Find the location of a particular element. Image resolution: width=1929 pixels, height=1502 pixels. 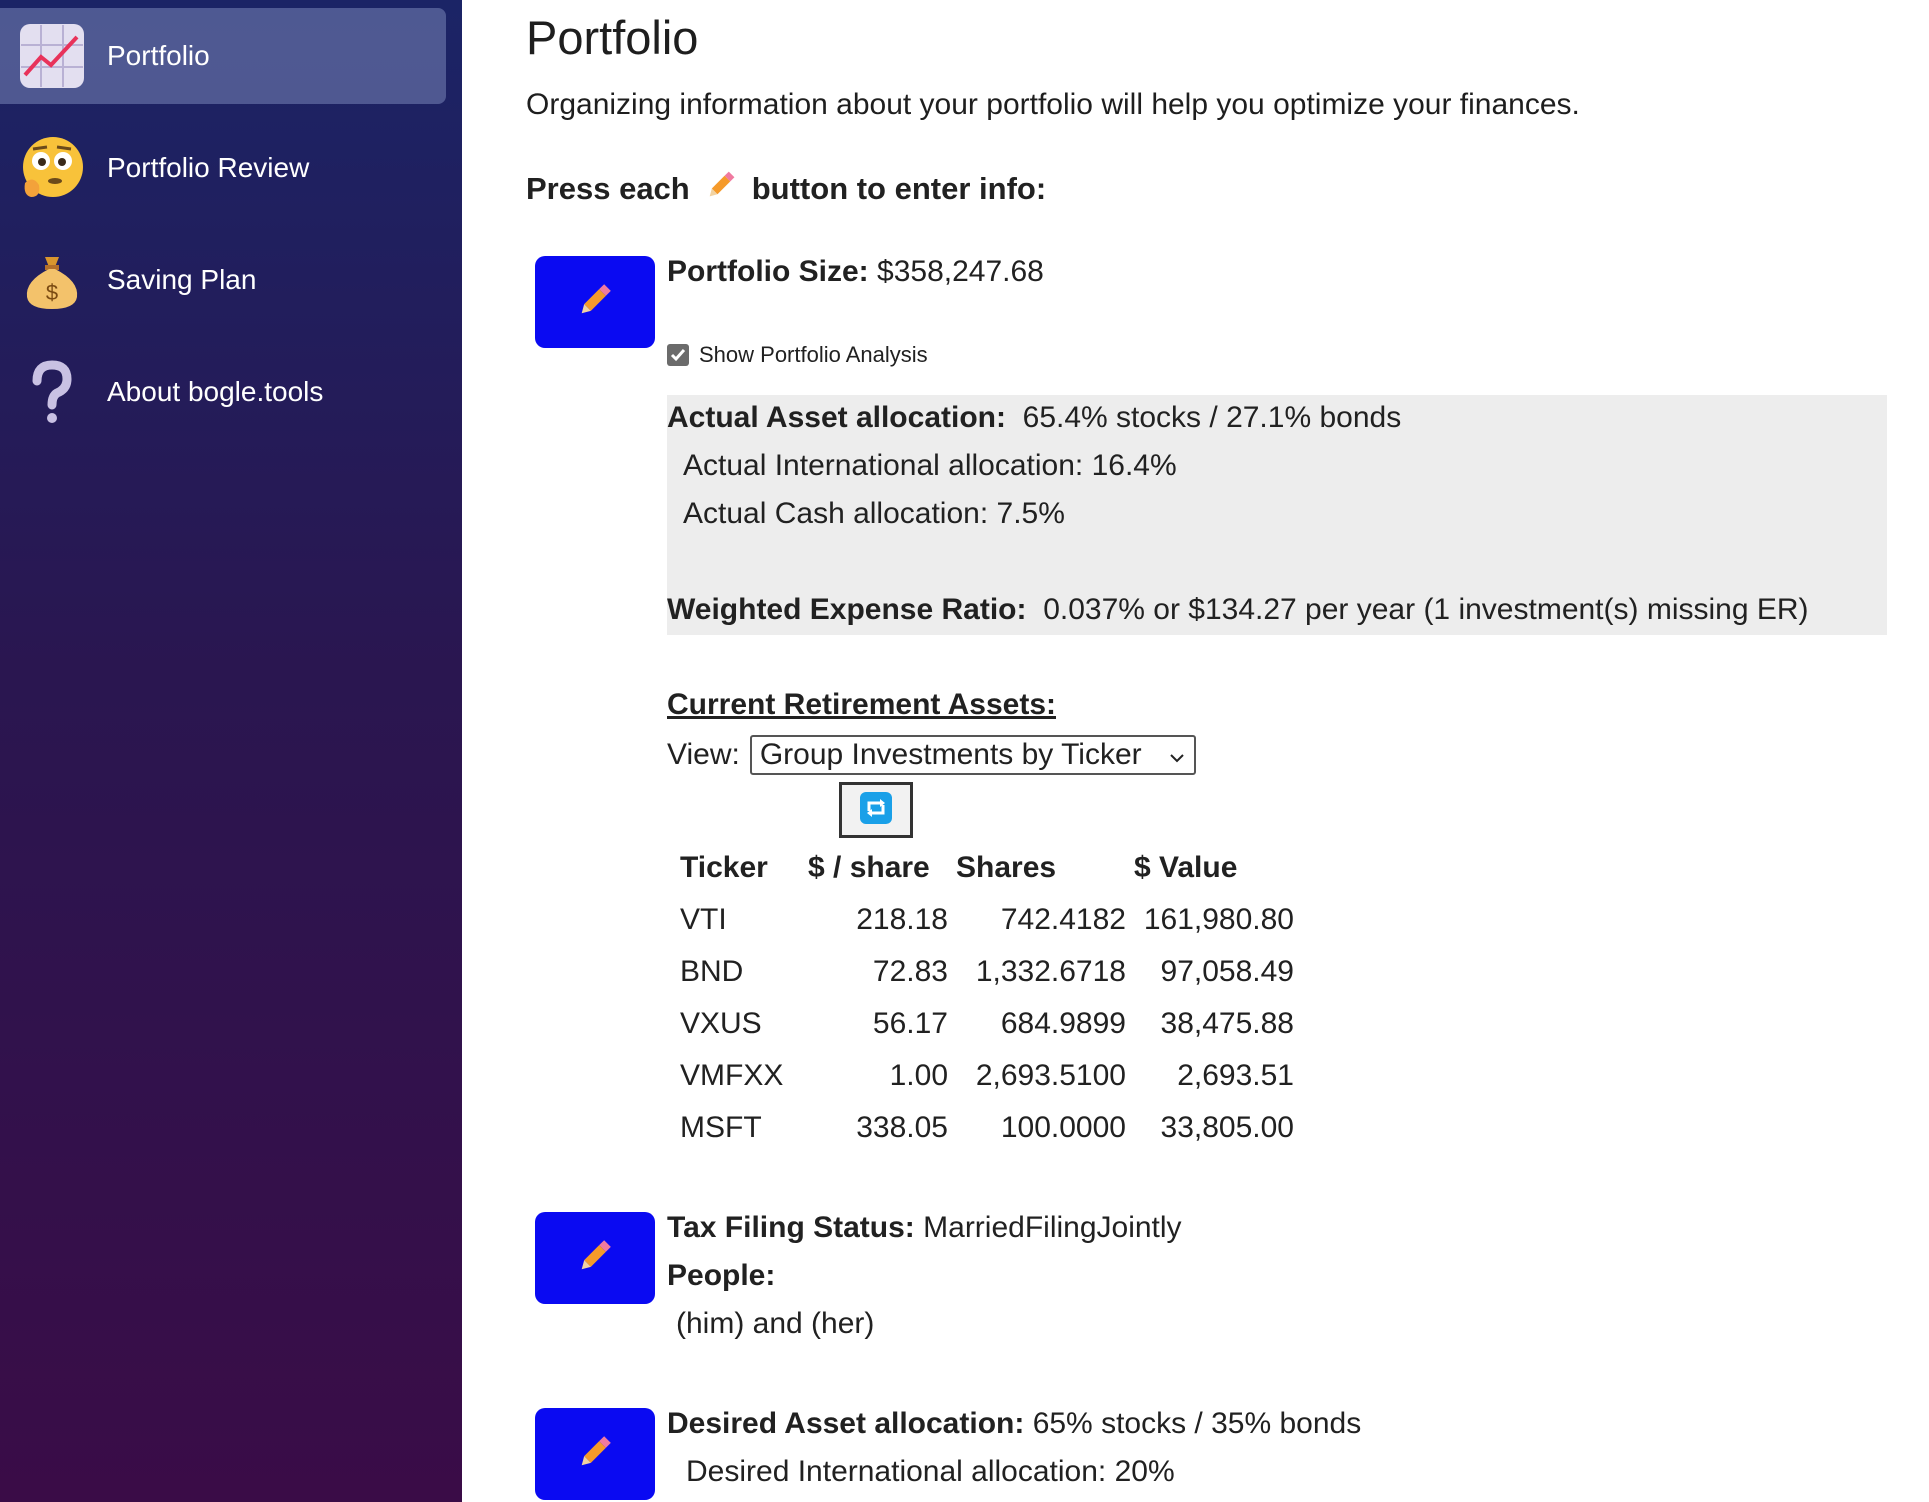

desired-international: Desired International allocation: 20% is located at coordinates (930, 1471).